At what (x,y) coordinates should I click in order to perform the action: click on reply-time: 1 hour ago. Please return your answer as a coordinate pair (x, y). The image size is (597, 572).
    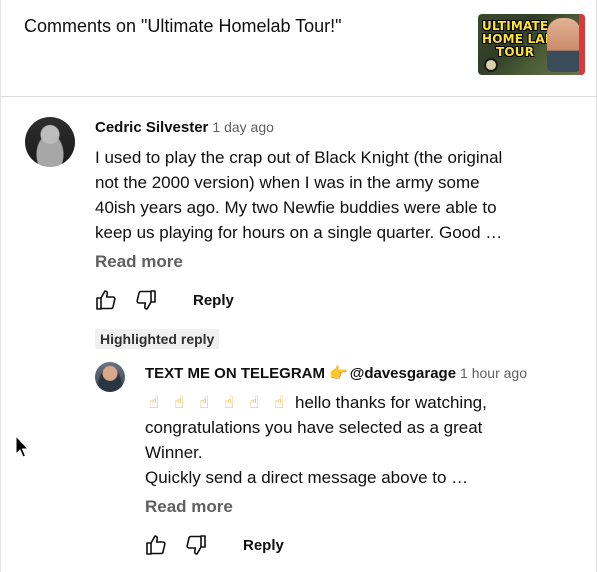
    Looking at the image, I should click on (493, 373).